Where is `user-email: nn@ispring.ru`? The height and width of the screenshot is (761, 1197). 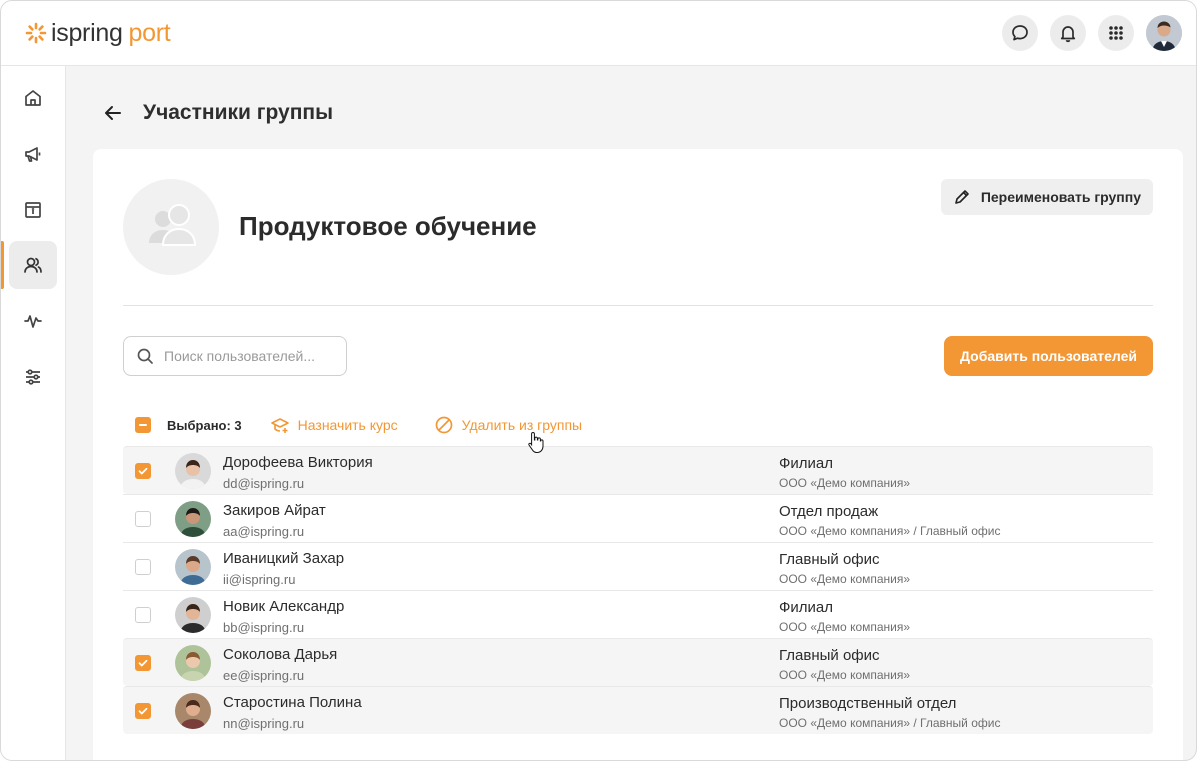 user-email: nn@ispring.ru is located at coordinates (264, 723).